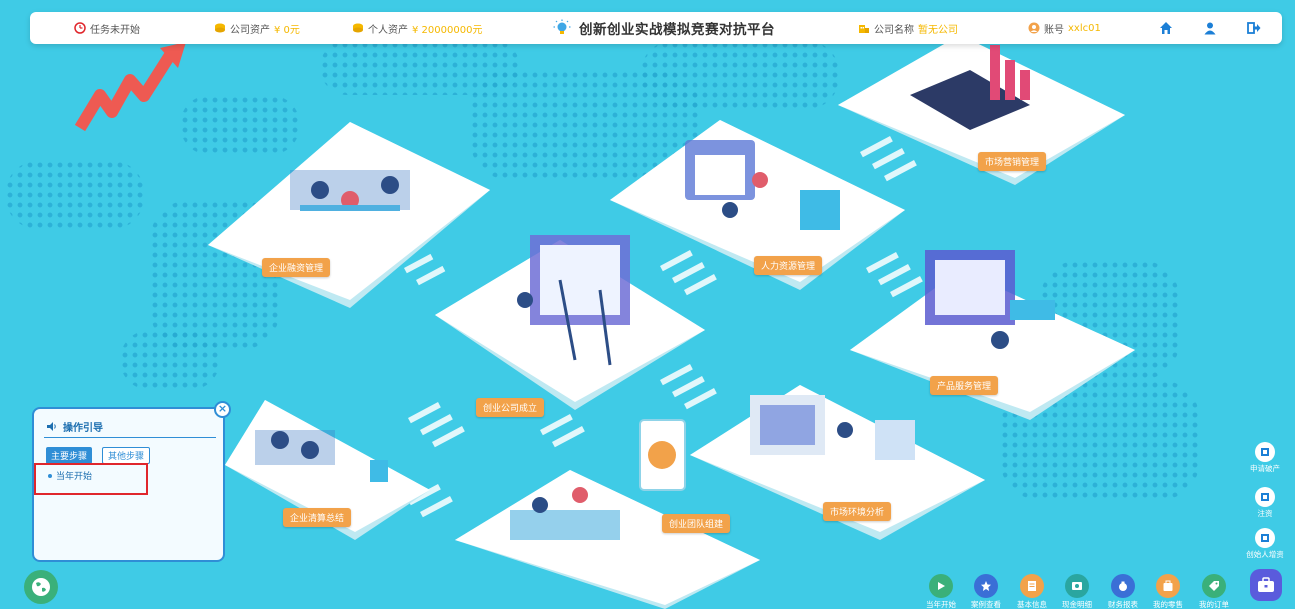  What do you see at coordinates (115, 30) in the screenshot?
I see `task-status-text: 任务未开始` at bounding box center [115, 30].